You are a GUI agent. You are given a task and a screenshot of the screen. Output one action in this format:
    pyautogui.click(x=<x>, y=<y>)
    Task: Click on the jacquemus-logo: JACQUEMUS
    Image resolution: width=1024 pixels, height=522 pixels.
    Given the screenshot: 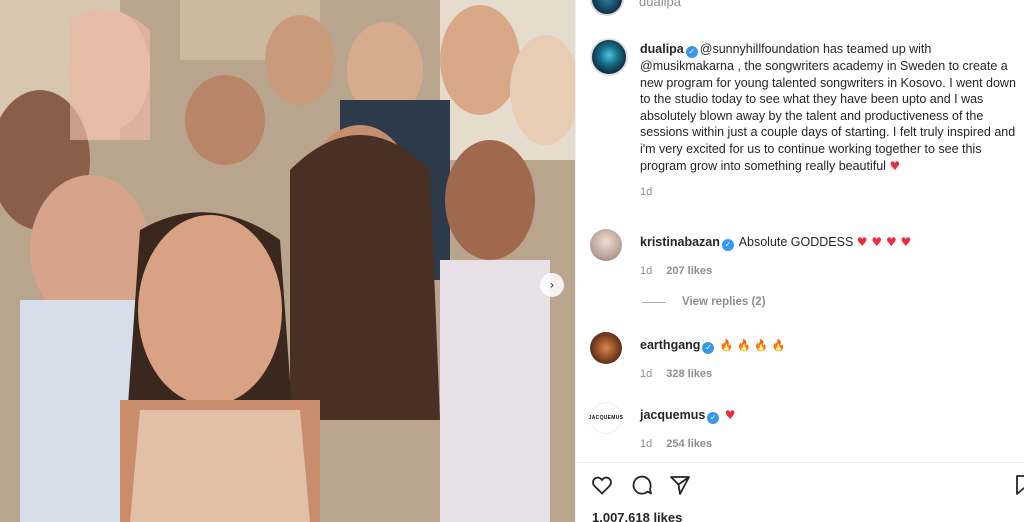 What is the action you would take?
    pyautogui.click(x=606, y=418)
    